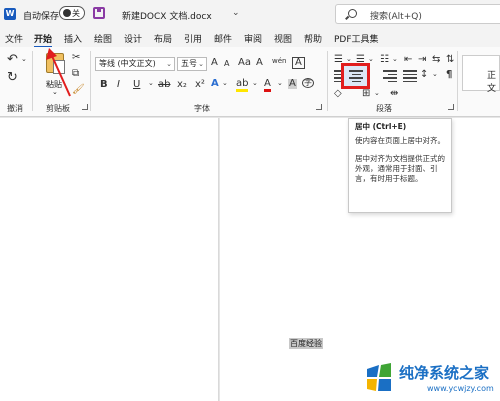  I want to click on watermark-brand: 纯净系统之家, so click(444, 373).